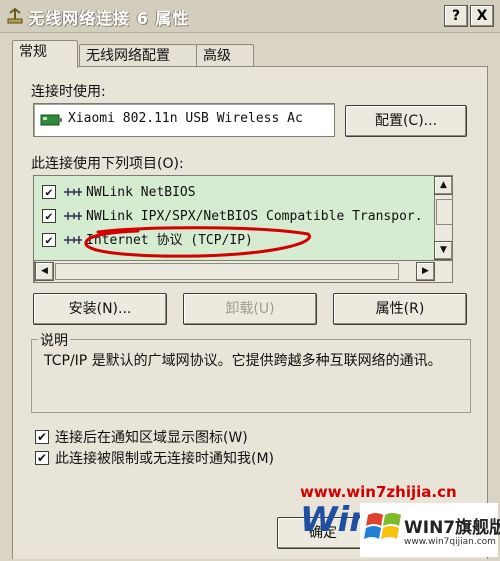 This screenshot has height=561, width=500. What do you see at coordinates (138, 55) in the screenshot?
I see `tab-wireless-config: 无线网络配置` at bounding box center [138, 55].